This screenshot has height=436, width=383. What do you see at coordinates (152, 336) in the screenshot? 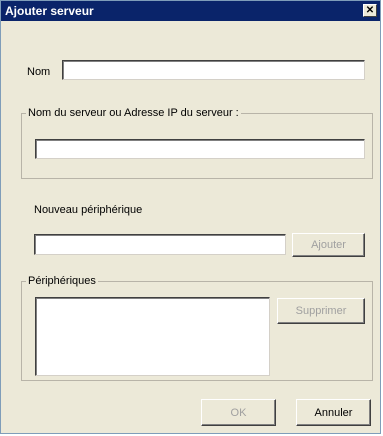
I see `devices-listbox` at bounding box center [152, 336].